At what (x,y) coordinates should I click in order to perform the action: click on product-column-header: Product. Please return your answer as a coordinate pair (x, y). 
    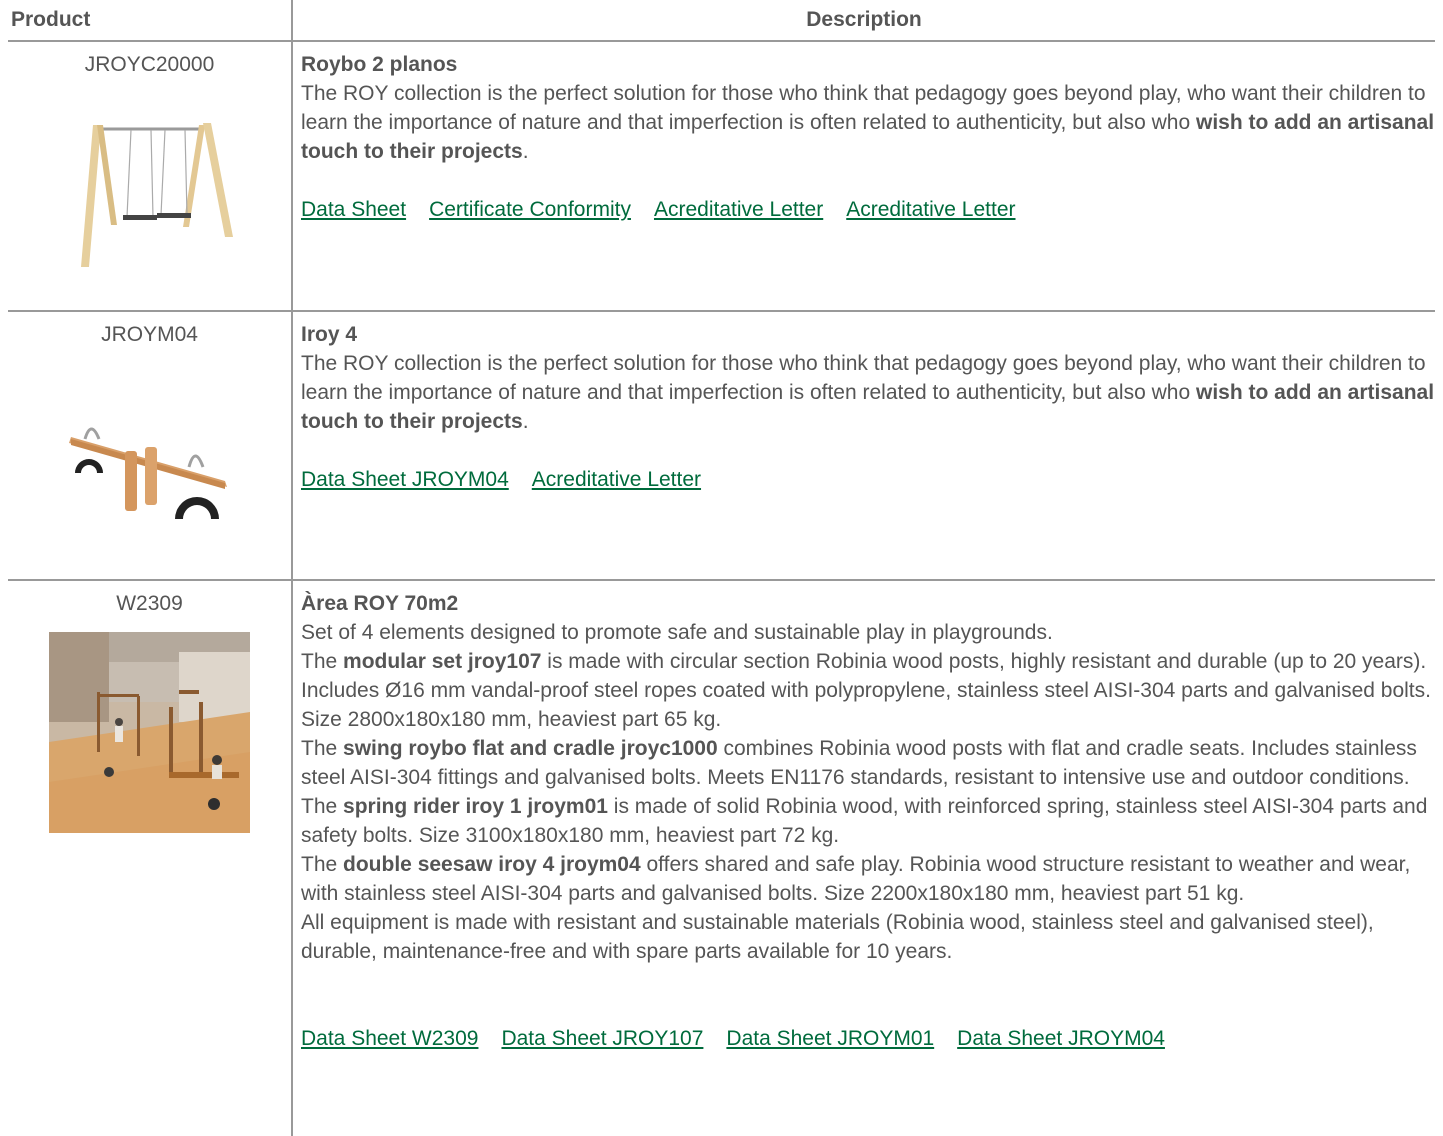
    Looking at the image, I should click on (150, 21).